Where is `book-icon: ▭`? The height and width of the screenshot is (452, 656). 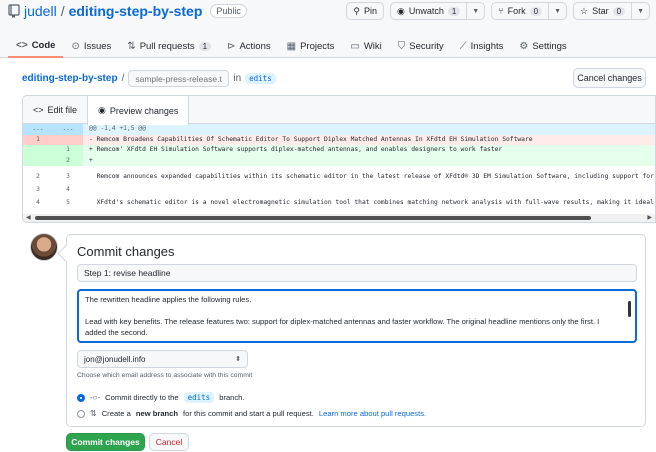
book-icon: ▭ is located at coordinates (355, 46).